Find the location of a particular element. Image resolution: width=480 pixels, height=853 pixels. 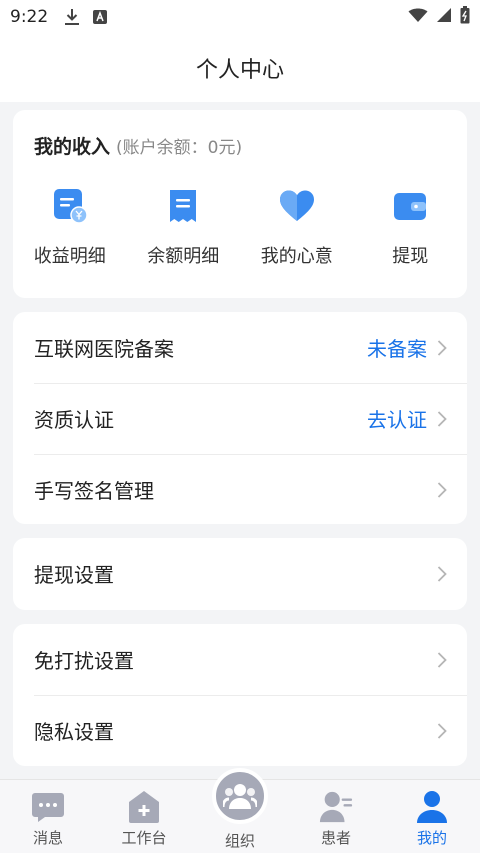

menu-item-withdraw-settings: 提现设置 is located at coordinates (240, 573).